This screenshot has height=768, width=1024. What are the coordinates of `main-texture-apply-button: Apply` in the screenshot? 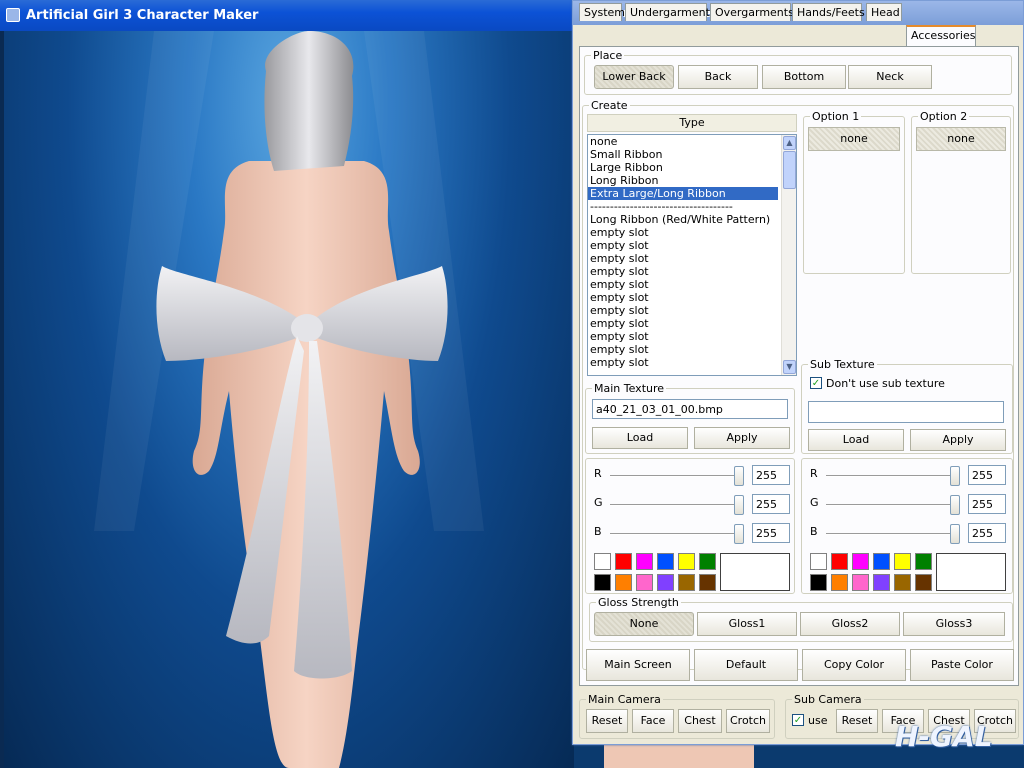 It's located at (742, 438).